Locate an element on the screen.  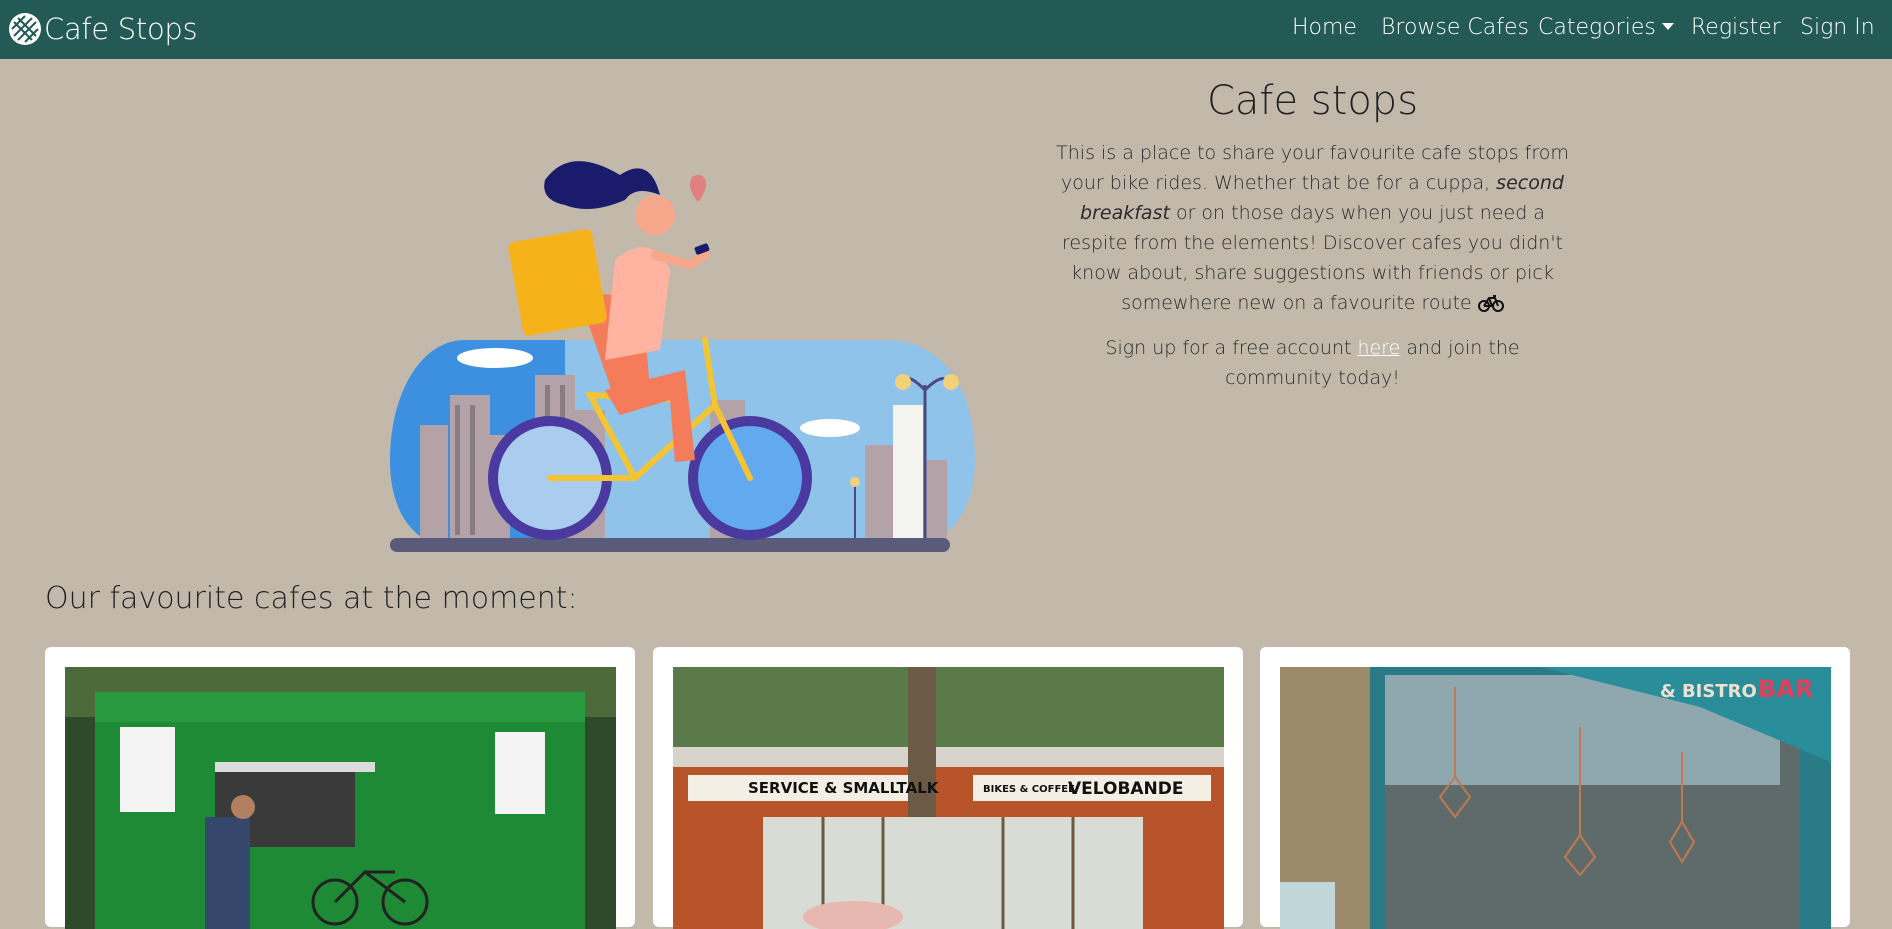
sign-velobande: VELOBANDE is located at coordinates (1126, 789).